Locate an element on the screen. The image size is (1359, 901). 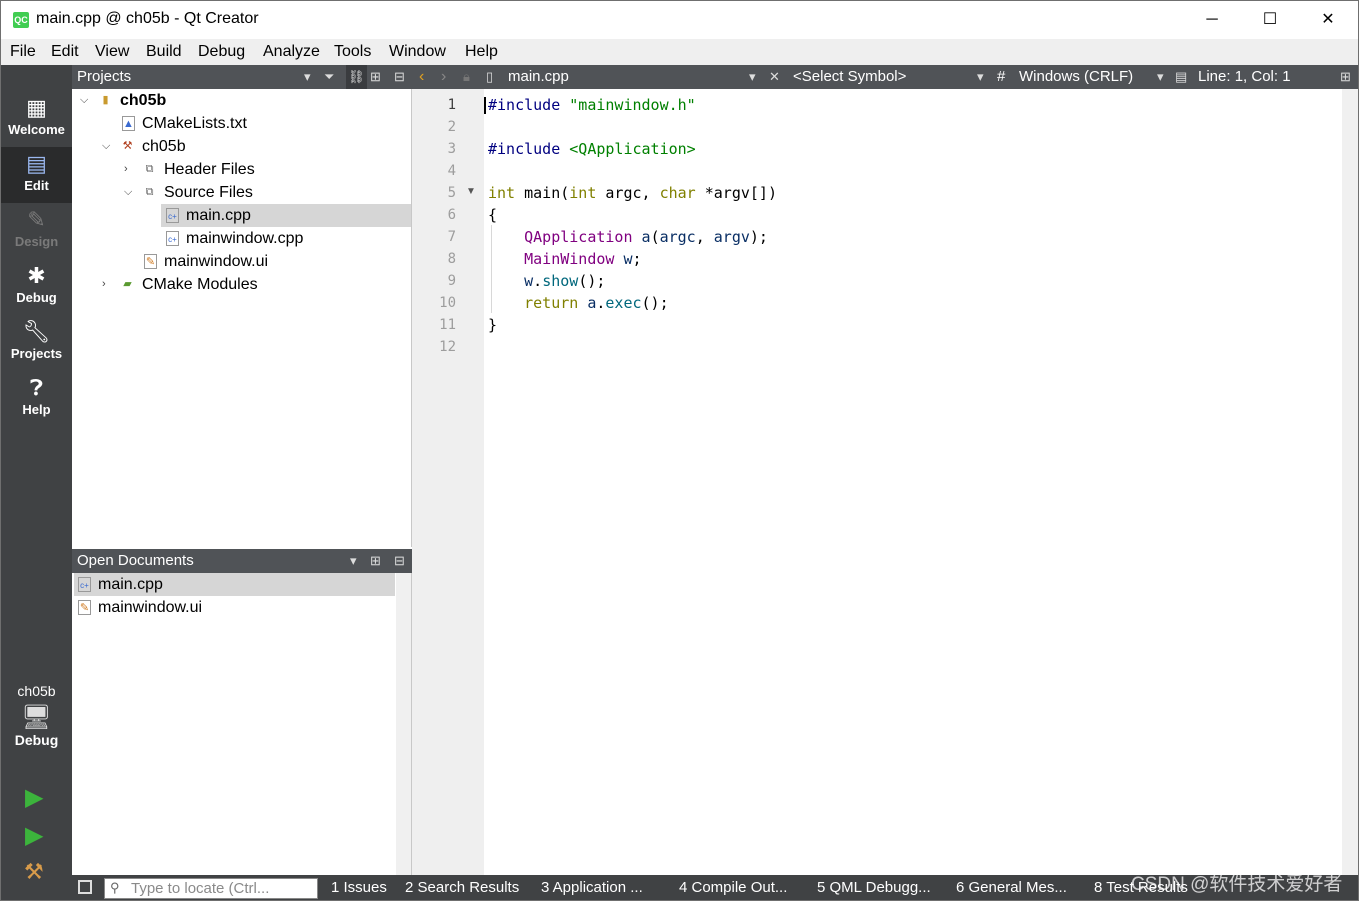
projects-panel-title: Projects is located at coordinates (104, 76).